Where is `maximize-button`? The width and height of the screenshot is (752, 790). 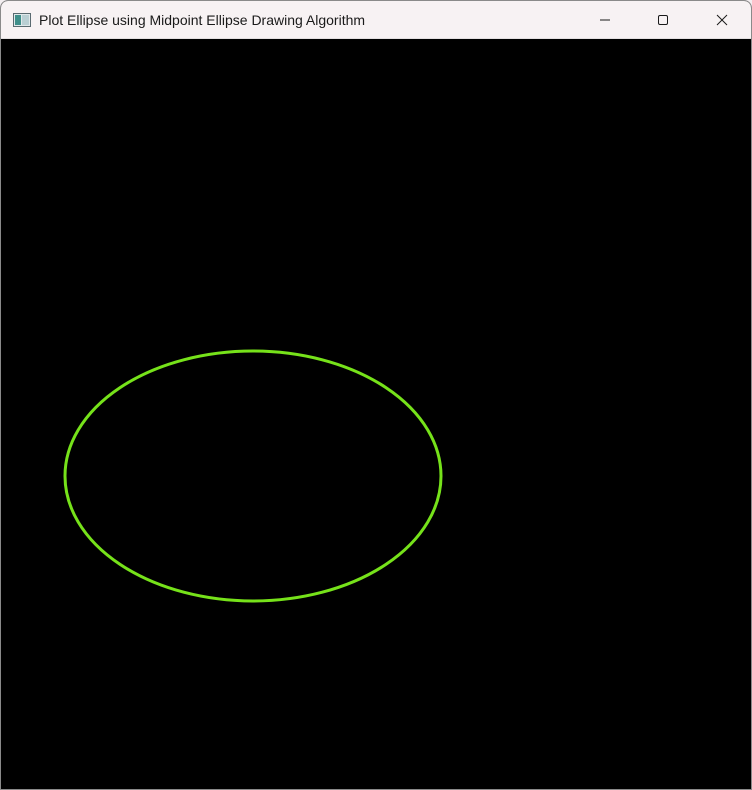
maximize-button is located at coordinates (663, 20).